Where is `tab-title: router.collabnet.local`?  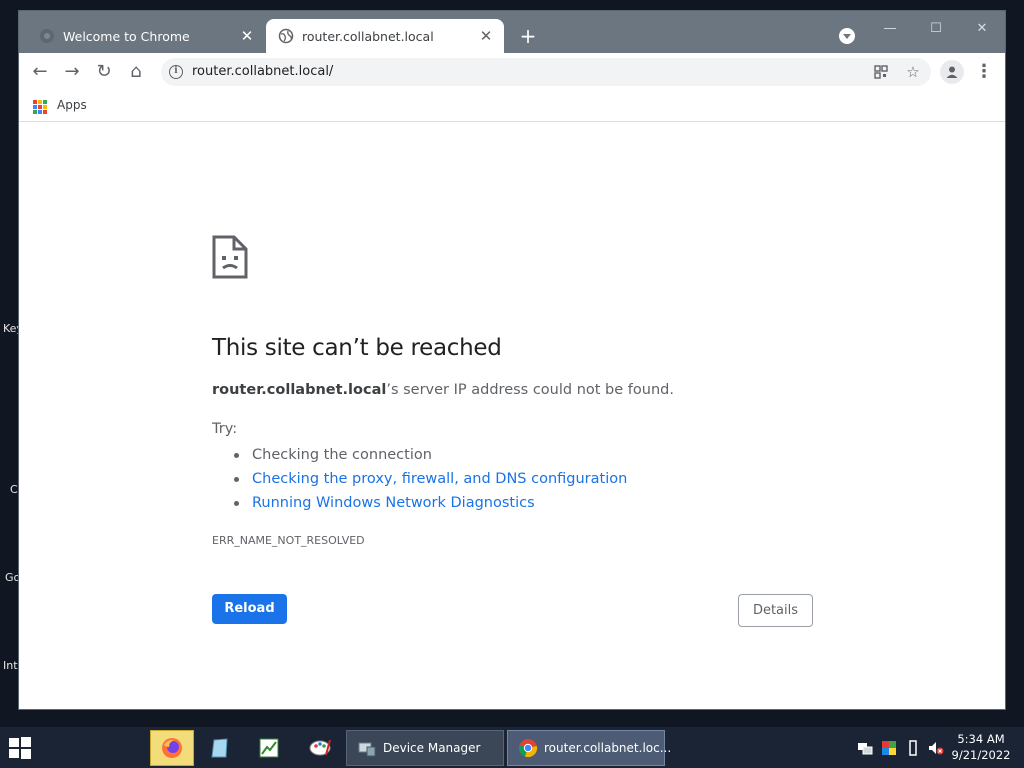
tab-title: router.collabnet.local is located at coordinates (368, 36).